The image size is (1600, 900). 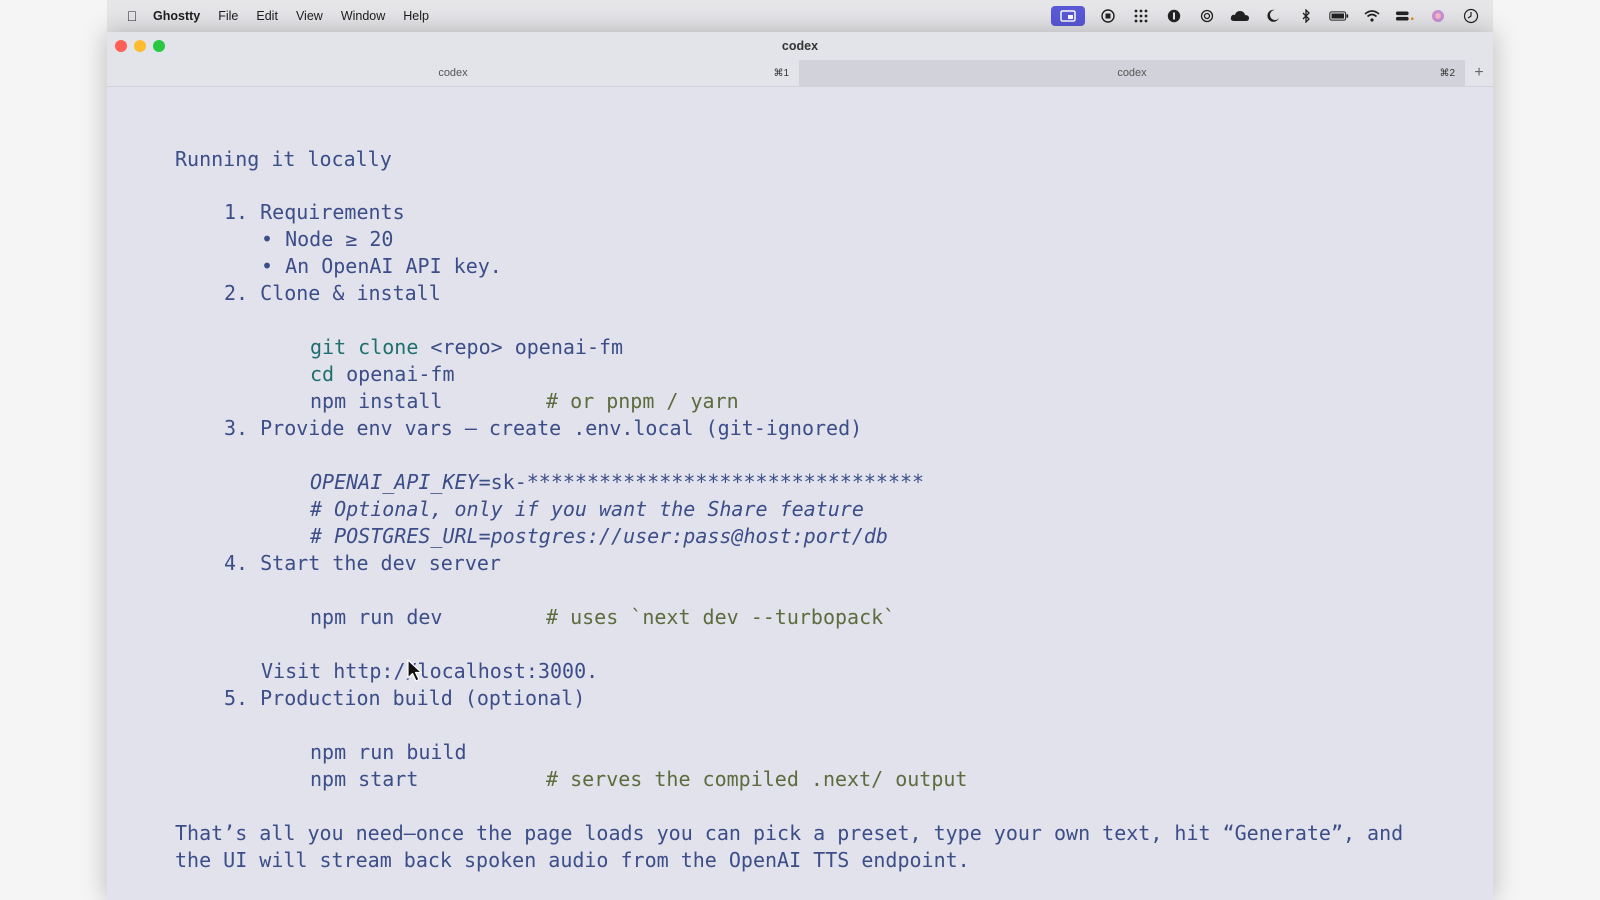 I want to click on record-icon, so click(x=1108, y=16).